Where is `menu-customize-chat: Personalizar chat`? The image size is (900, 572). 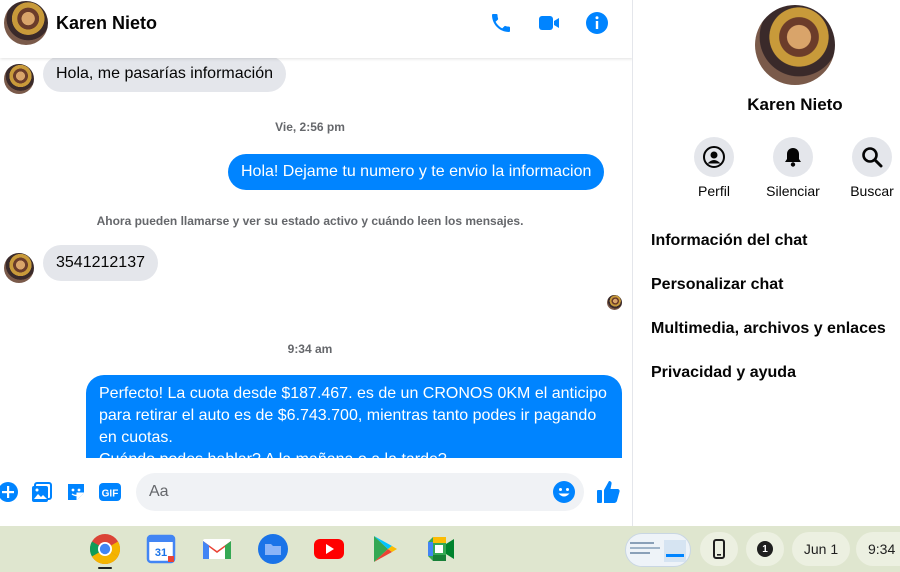
menu-customize-chat: Personalizar chat is located at coordinates (717, 285).